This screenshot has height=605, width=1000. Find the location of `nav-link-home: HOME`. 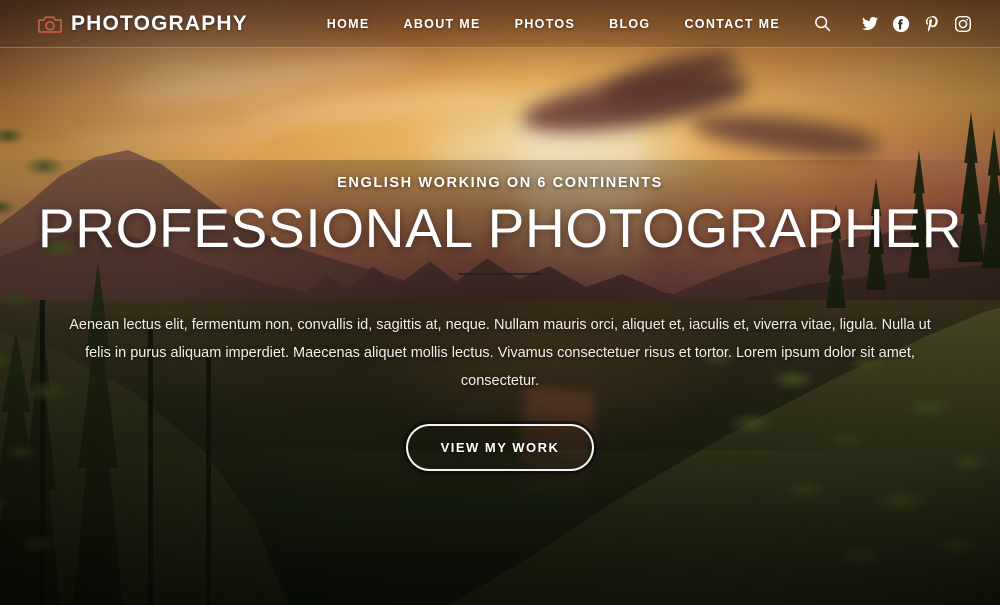

nav-link-home: HOME is located at coordinates (348, 24).